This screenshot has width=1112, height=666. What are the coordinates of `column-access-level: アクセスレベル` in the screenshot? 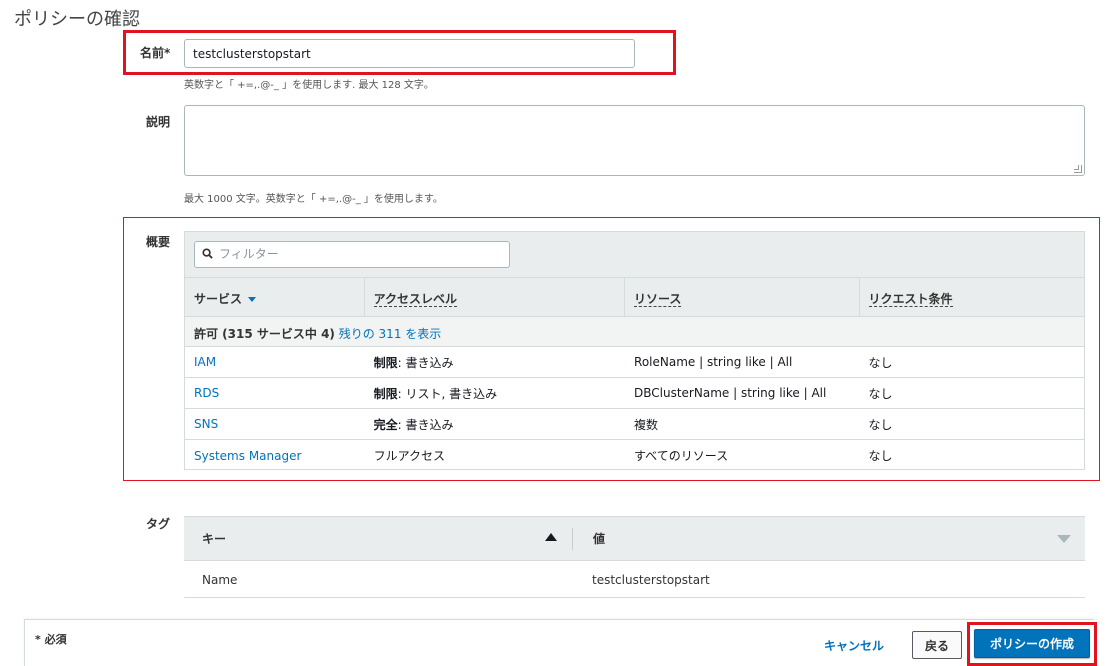 It's located at (495, 297).